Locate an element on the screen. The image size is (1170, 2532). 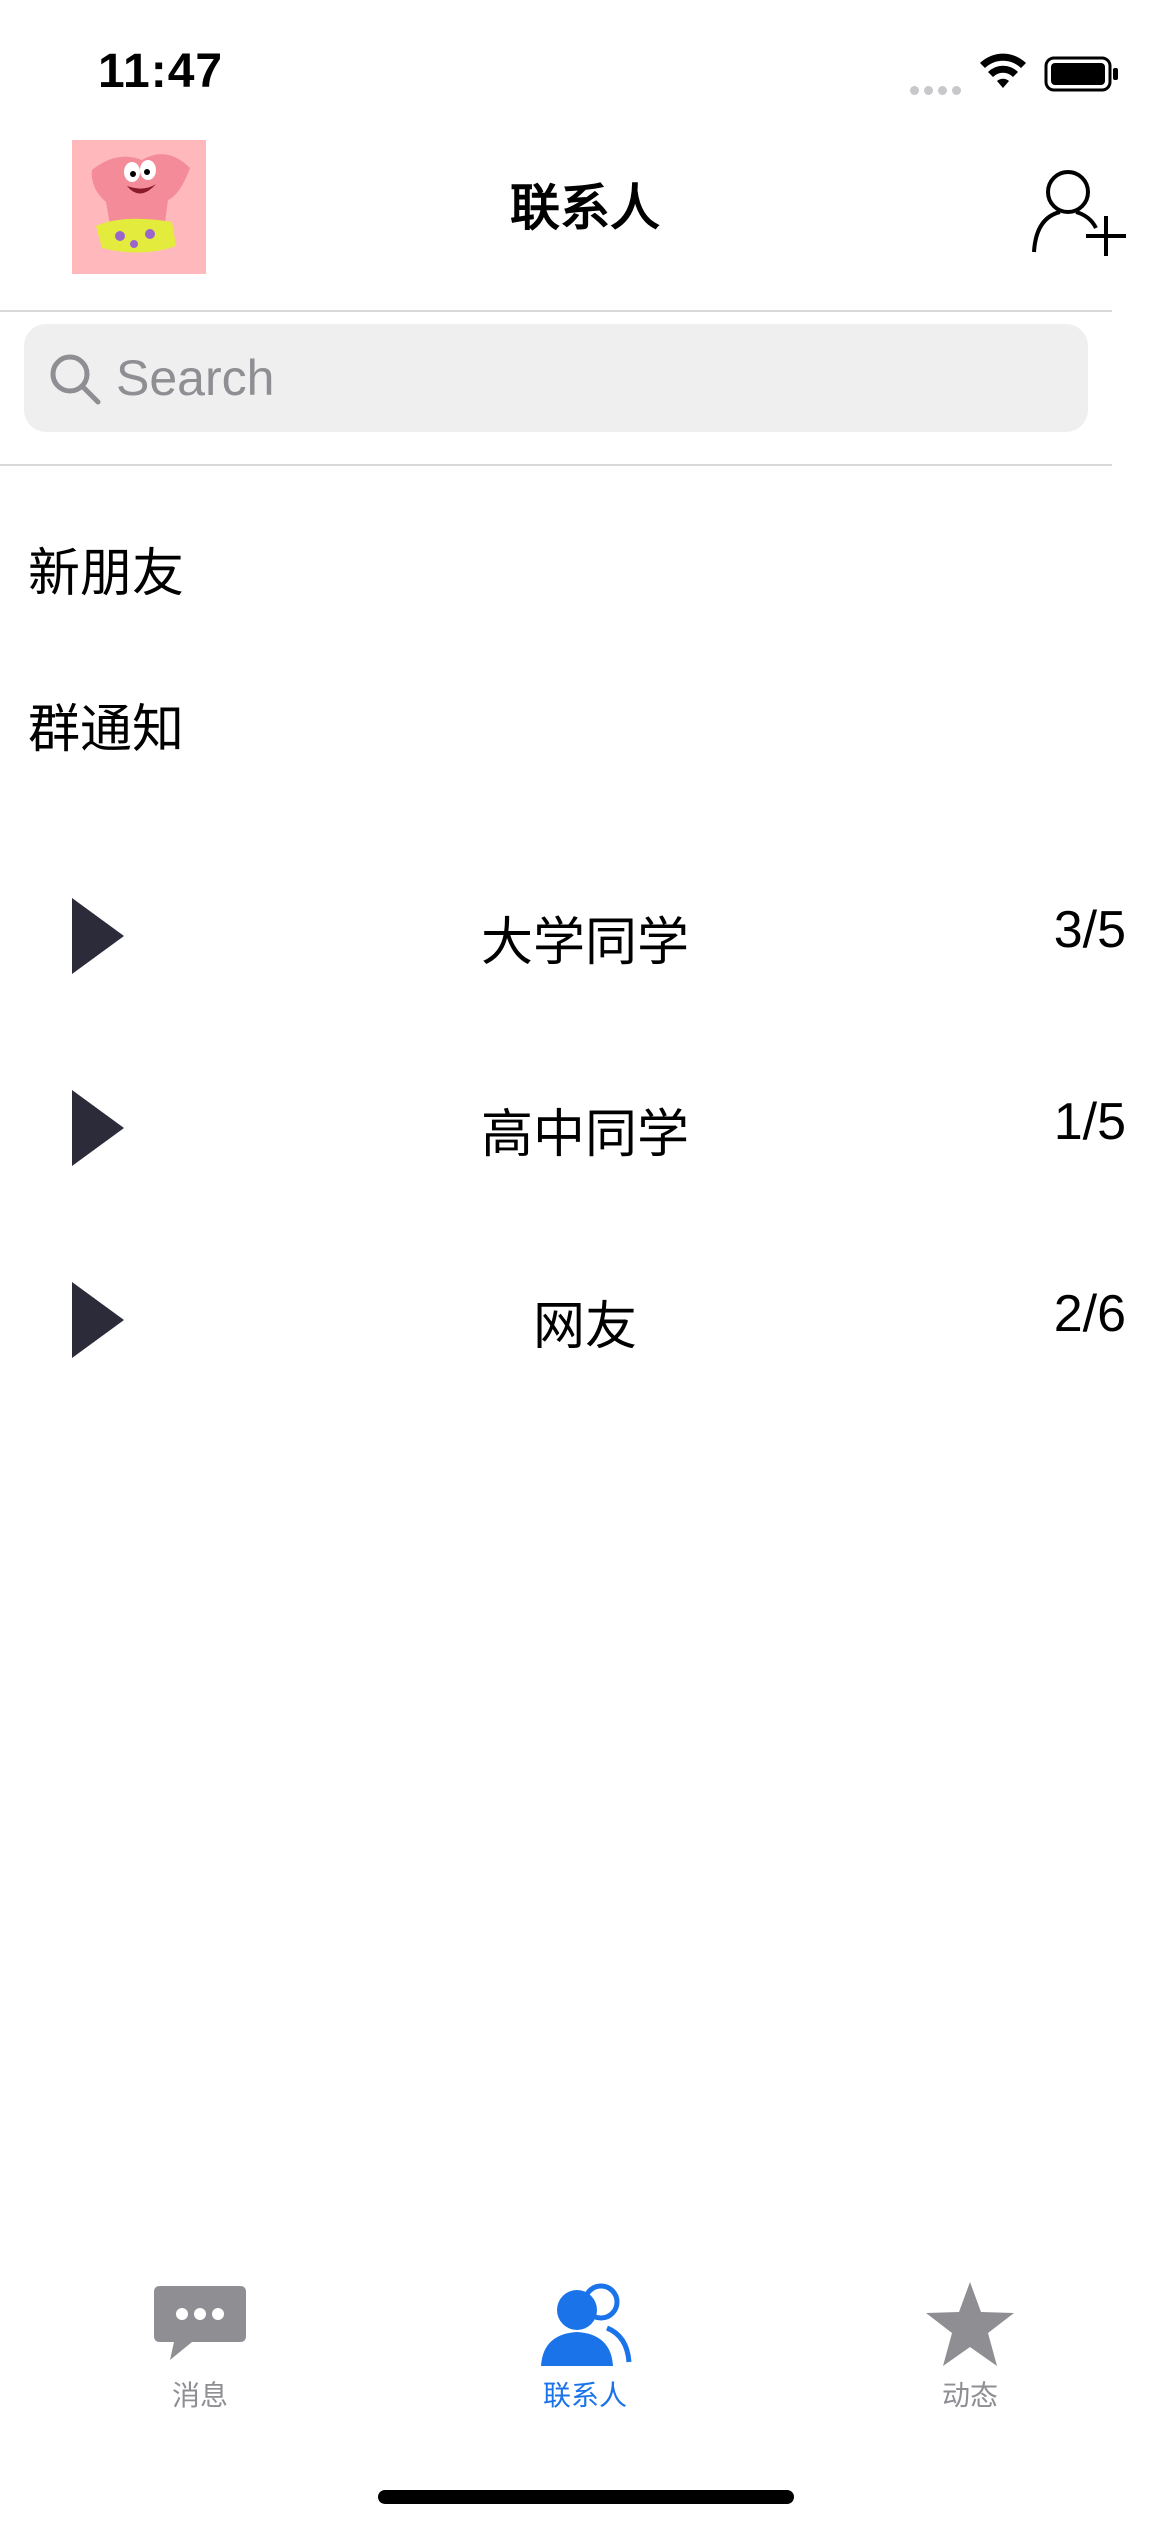
status-time: 11:47 is located at coordinates (161, 71).